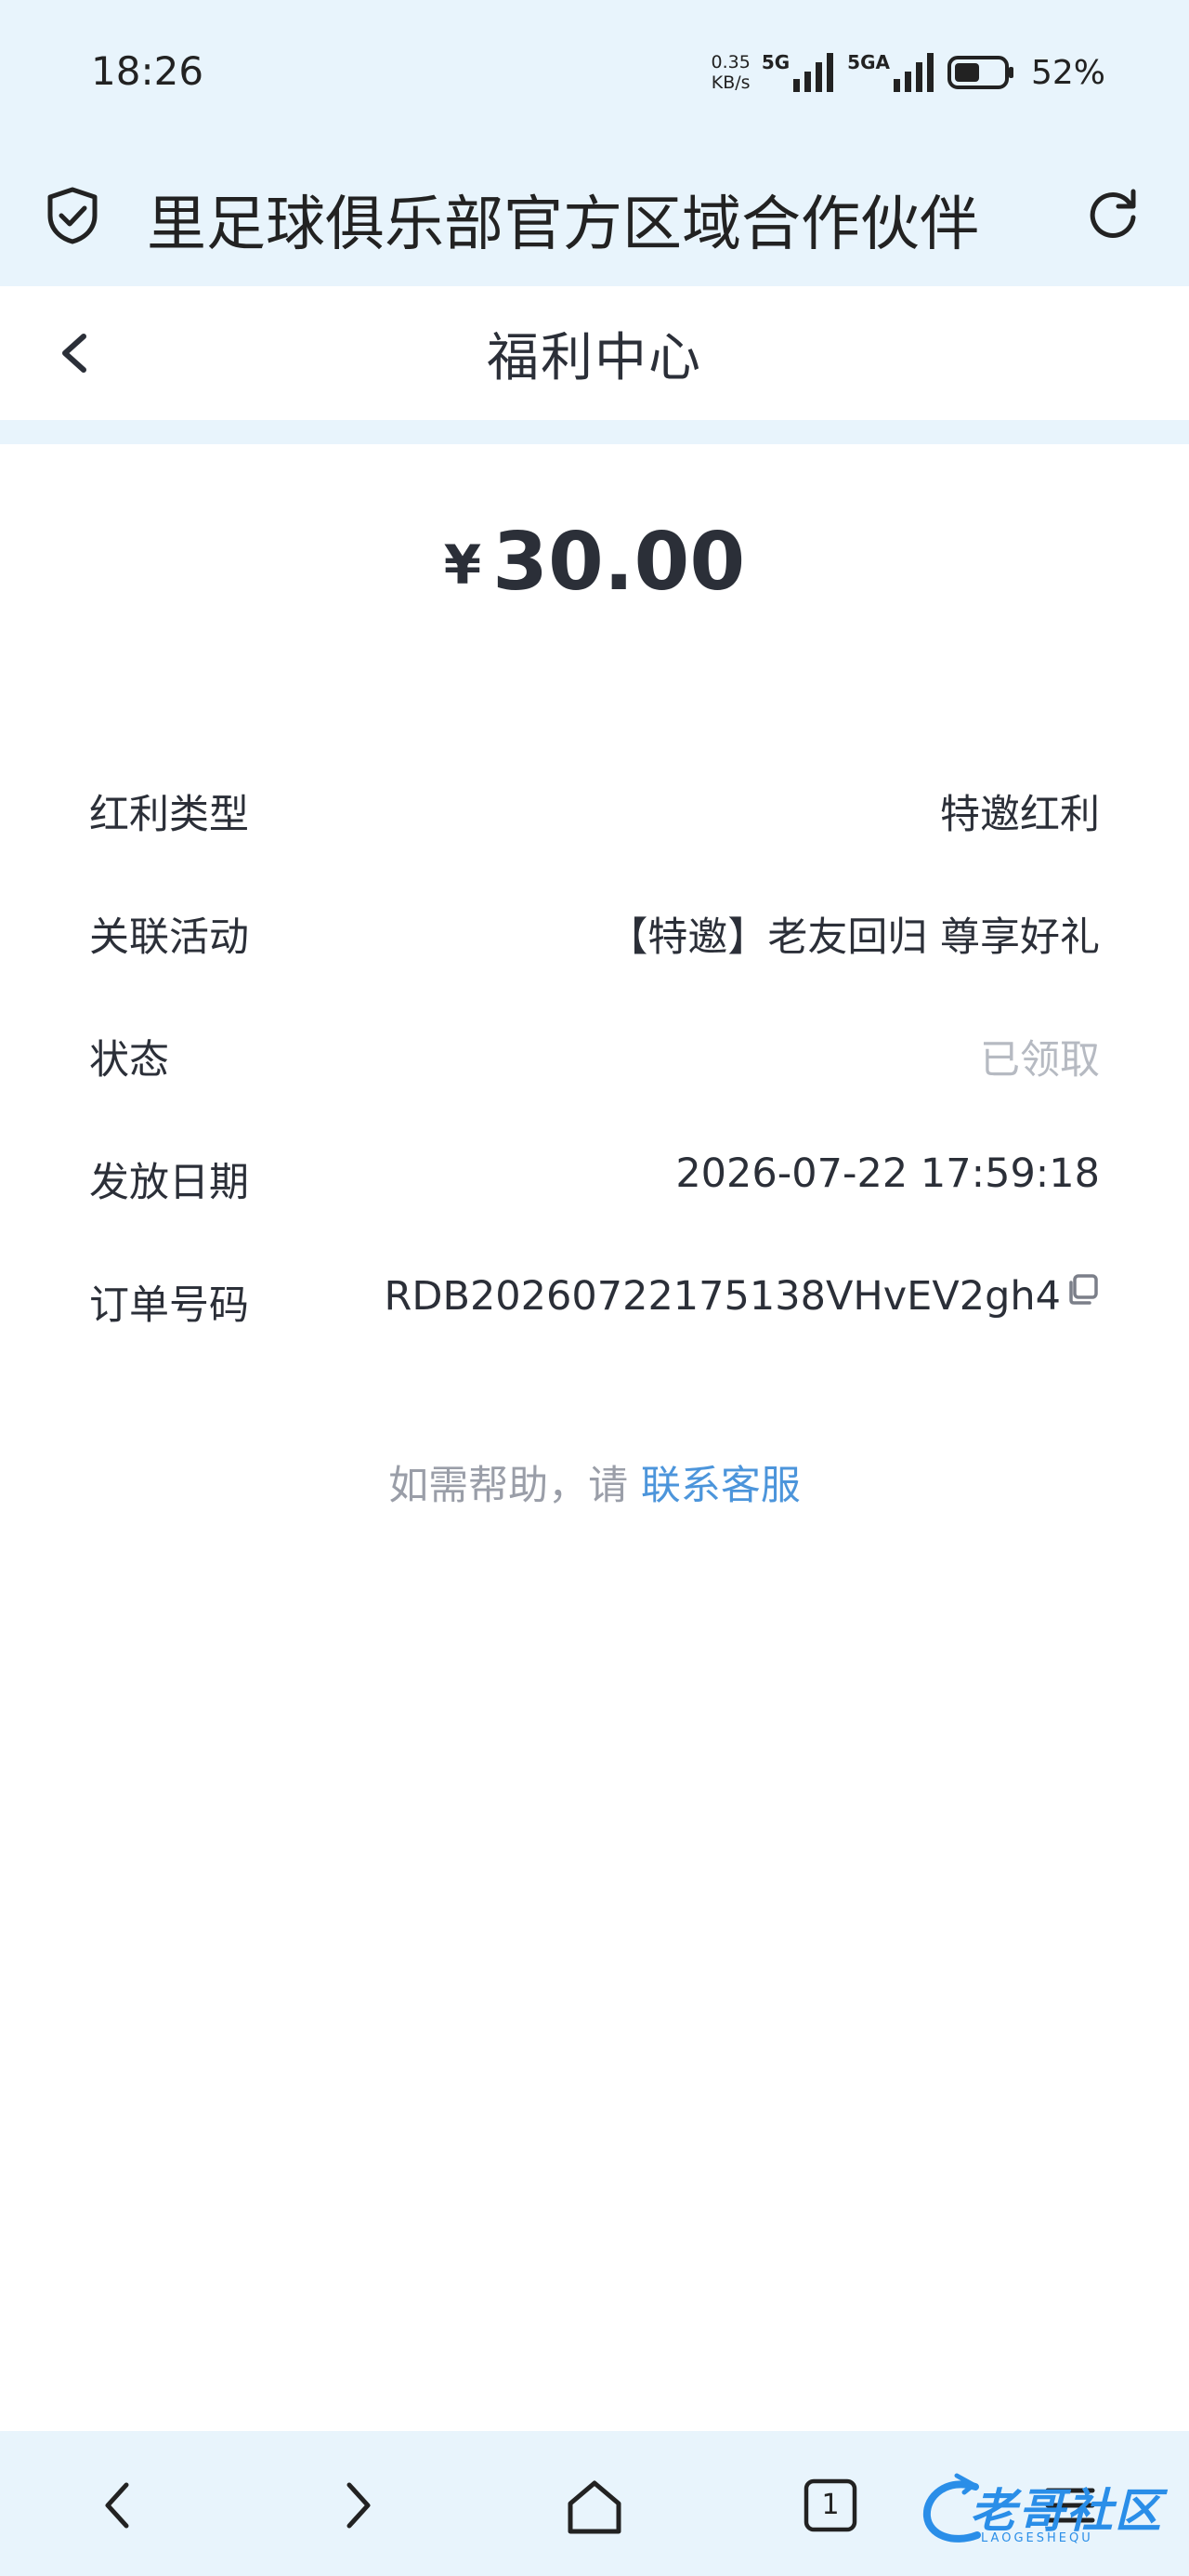 The height and width of the screenshot is (2576, 1189). Describe the element at coordinates (594, 358) in the screenshot. I see `page-title: 福利中心` at that location.